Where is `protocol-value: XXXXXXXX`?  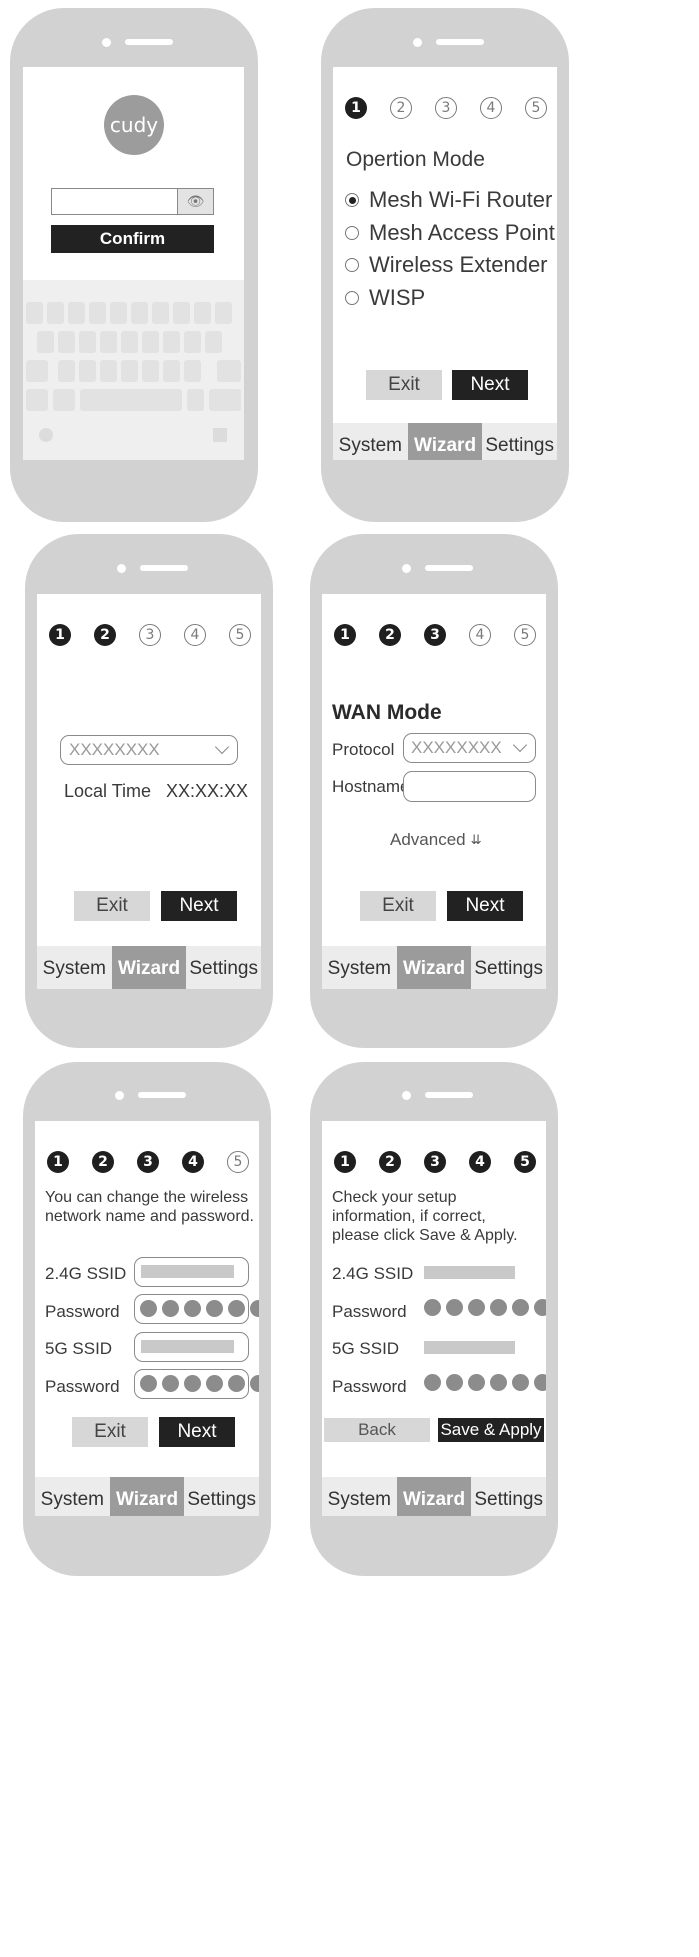
protocol-value: XXXXXXXX is located at coordinates (456, 747).